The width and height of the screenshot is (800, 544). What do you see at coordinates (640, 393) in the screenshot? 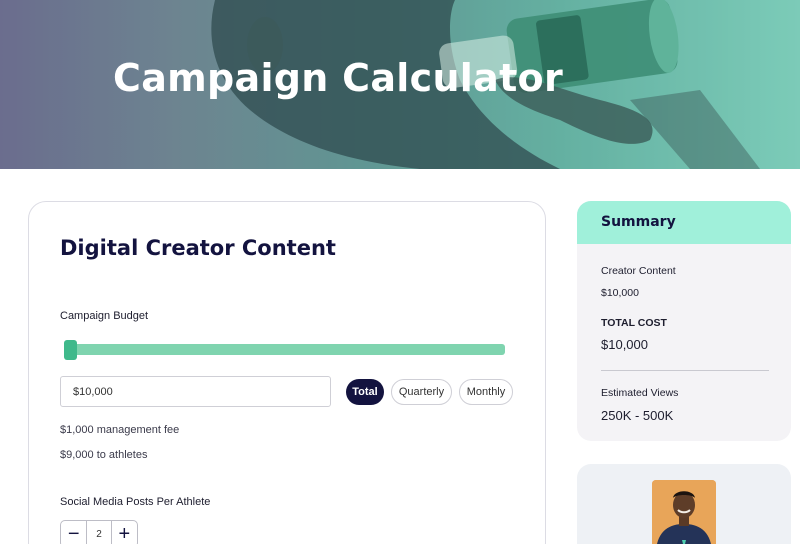
I see `estimated-views-label: Estimated Views` at bounding box center [640, 393].